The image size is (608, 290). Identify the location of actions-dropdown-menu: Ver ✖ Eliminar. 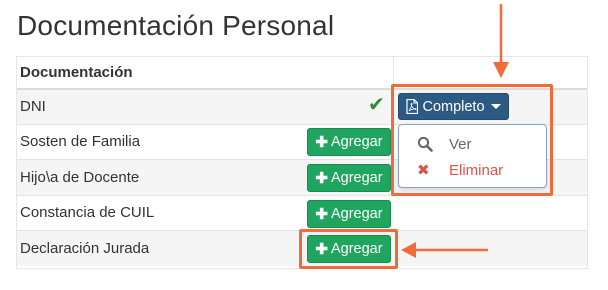
(472, 156).